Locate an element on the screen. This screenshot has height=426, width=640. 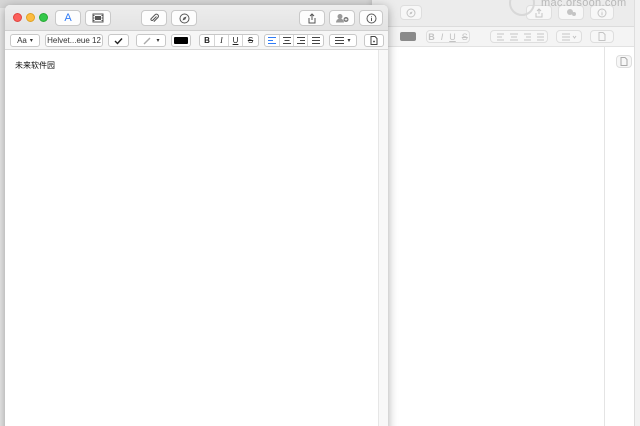
align-center-icon is located at coordinates (286, 40).